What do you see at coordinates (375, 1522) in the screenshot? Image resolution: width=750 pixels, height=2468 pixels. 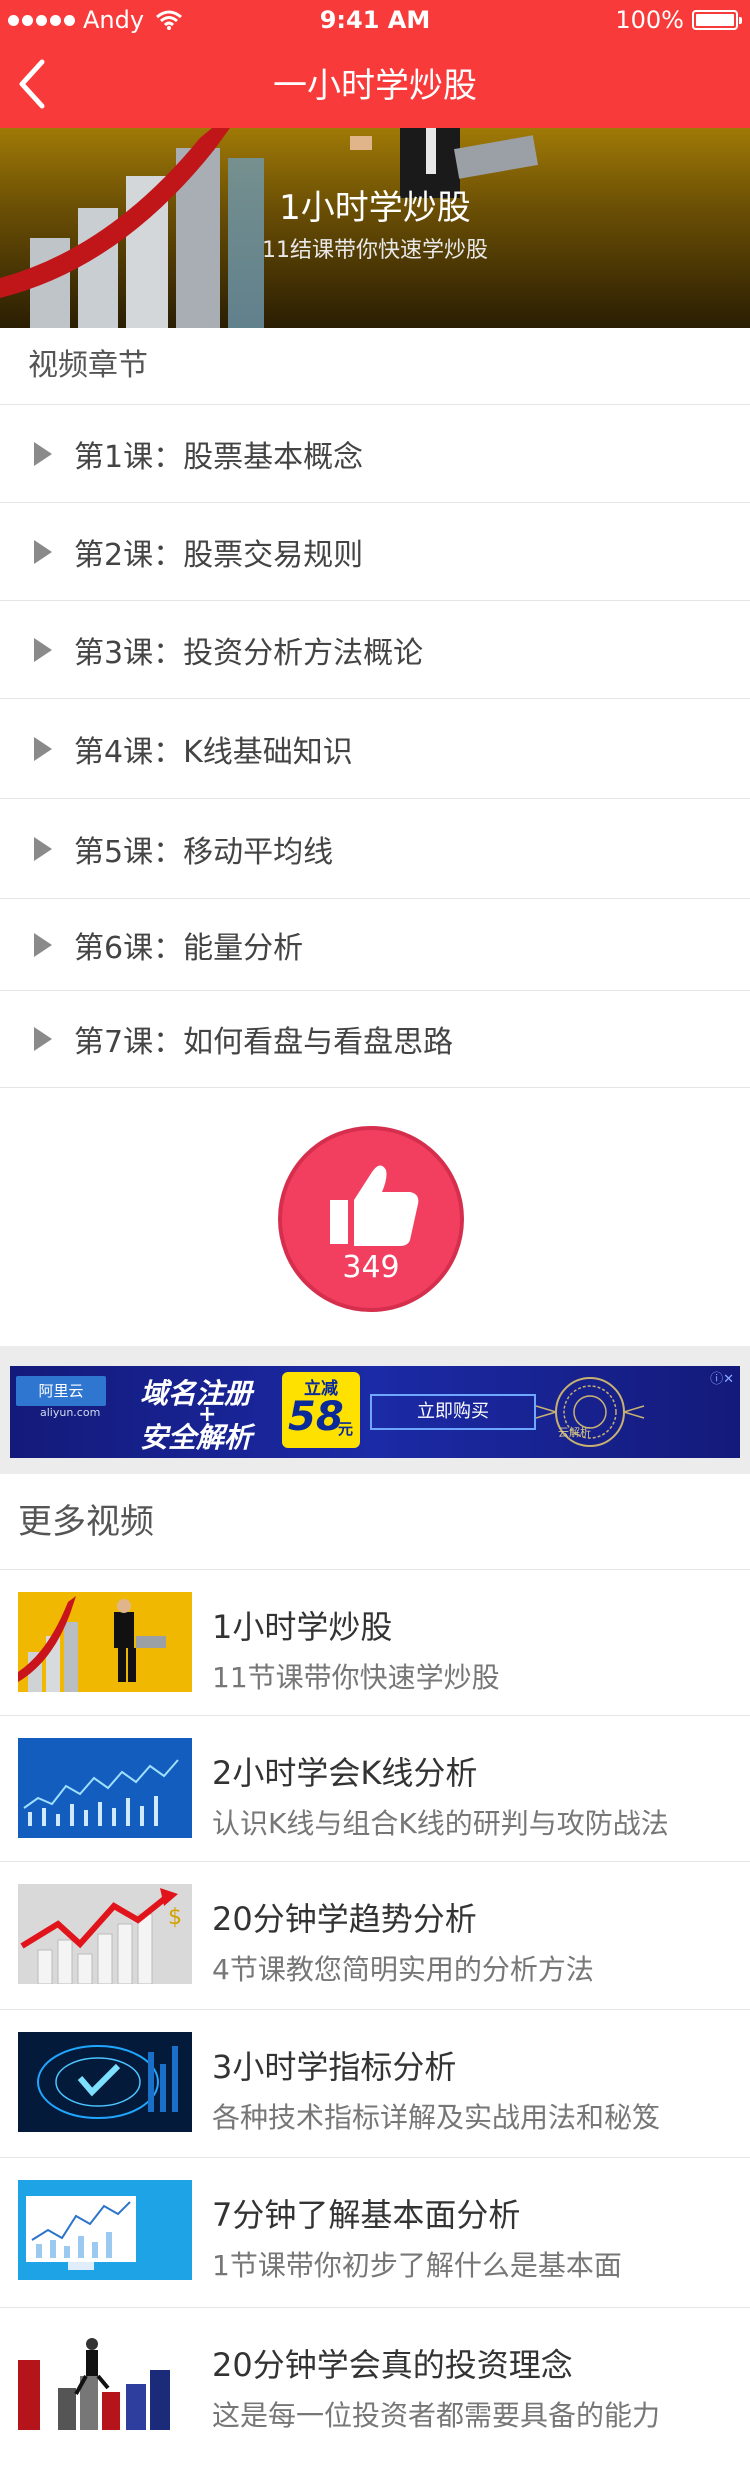 I see `more-videos-heading: 更多视频` at bounding box center [375, 1522].